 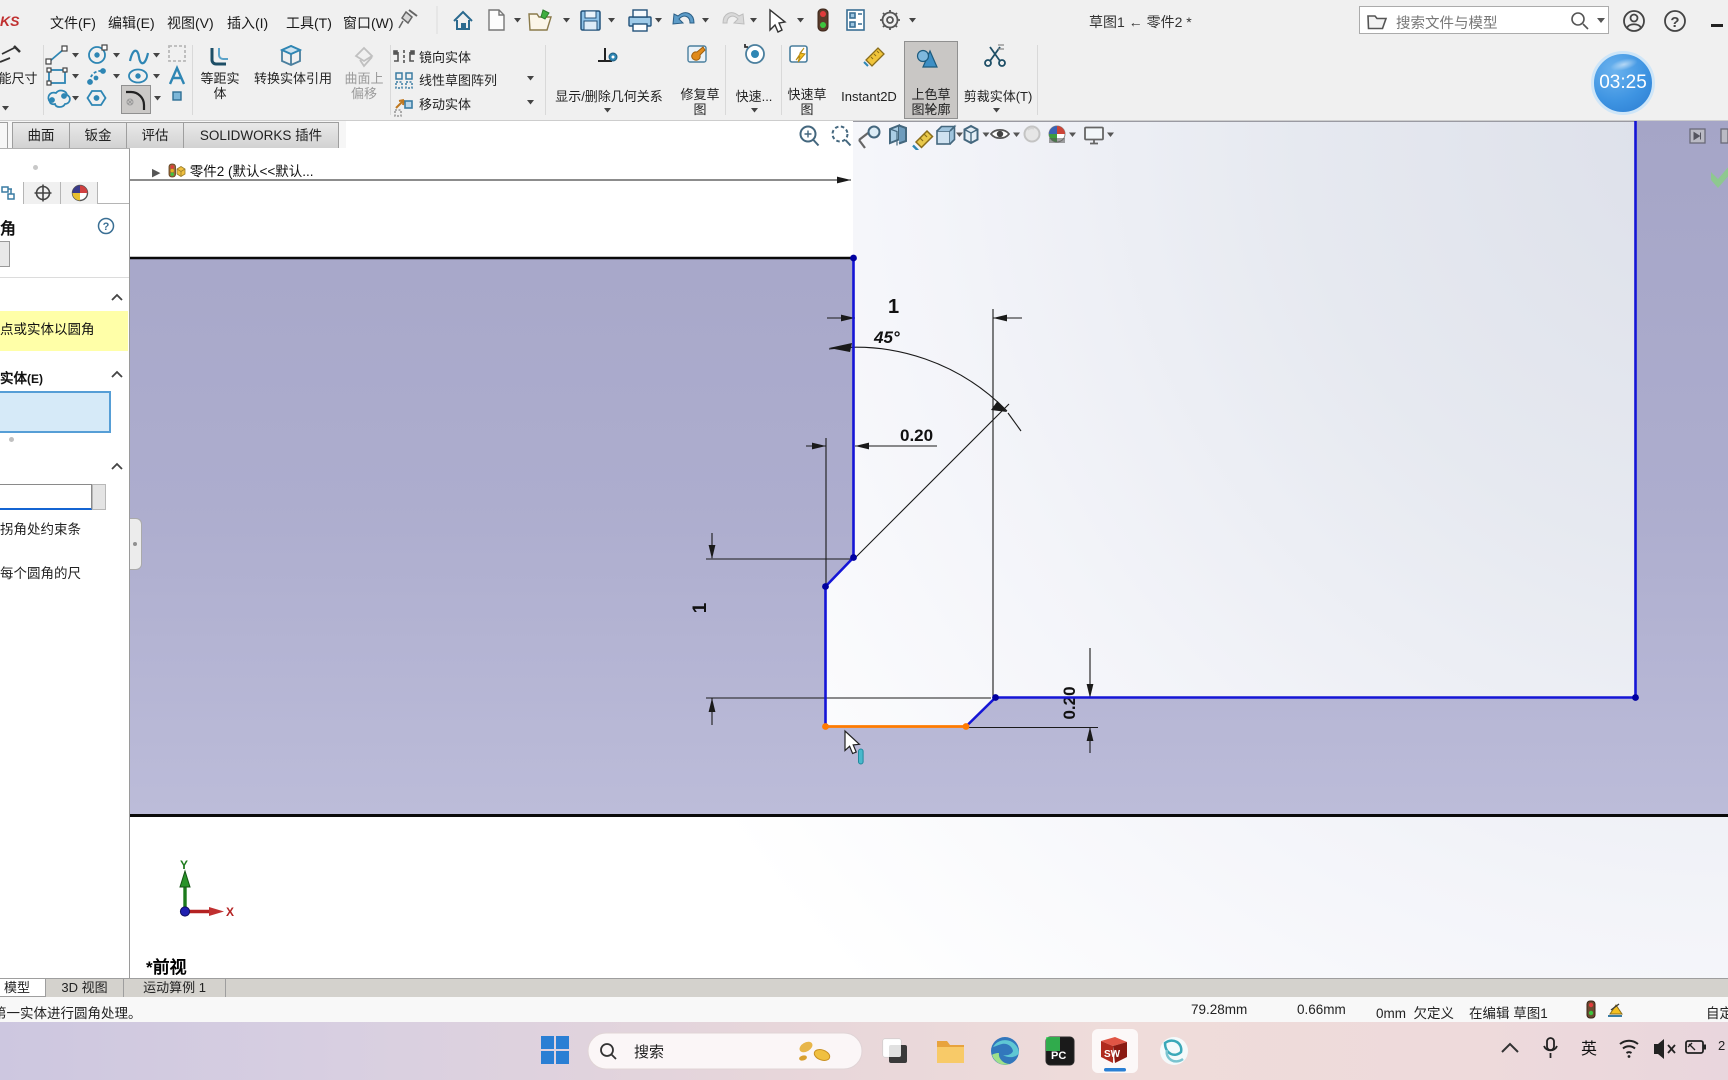 What do you see at coordinates (1721, 1045) in the screenshot?
I see `svg-text: 2` at bounding box center [1721, 1045].